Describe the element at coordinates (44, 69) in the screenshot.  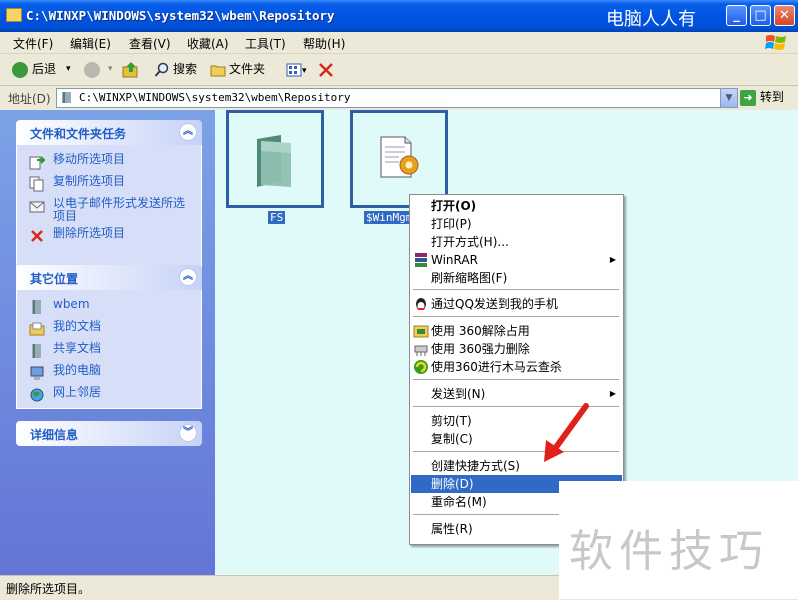
I see `back-label: 后退` at that location.